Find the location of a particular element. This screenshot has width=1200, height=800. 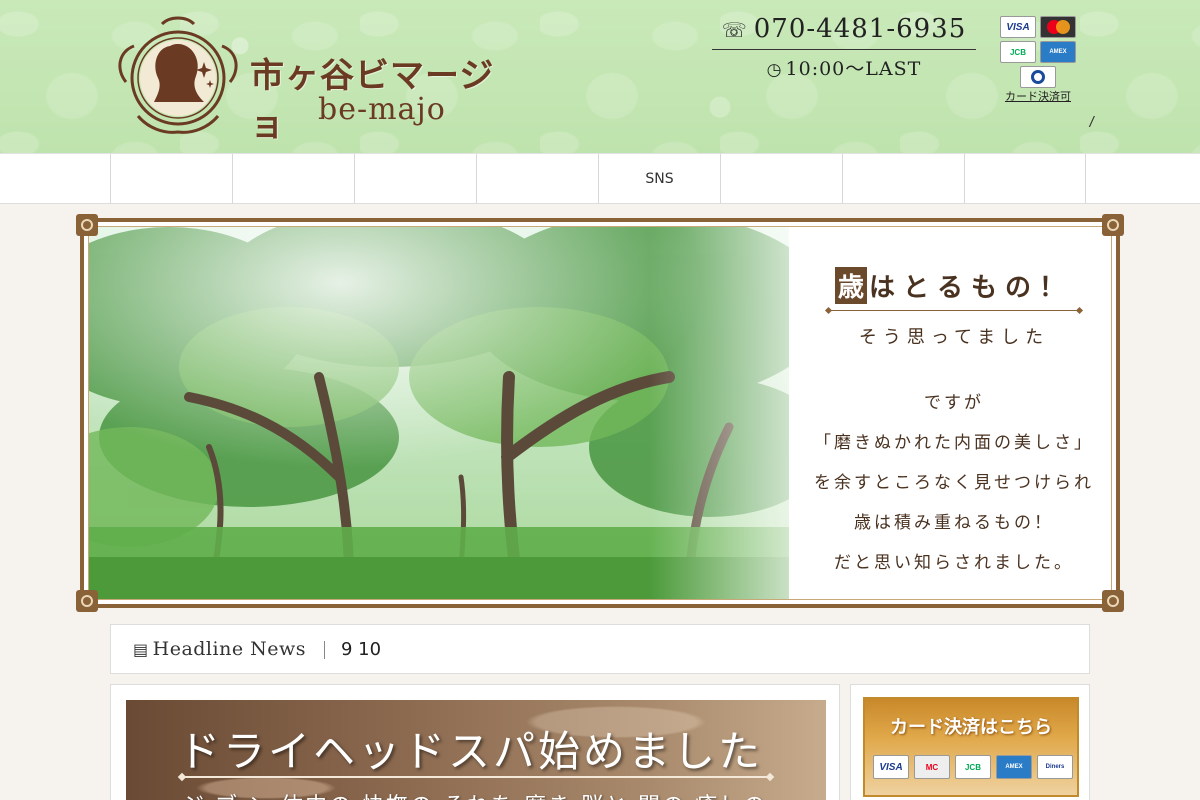

hero-title: 歳はとるもの！ is located at coordinates (950, 285).